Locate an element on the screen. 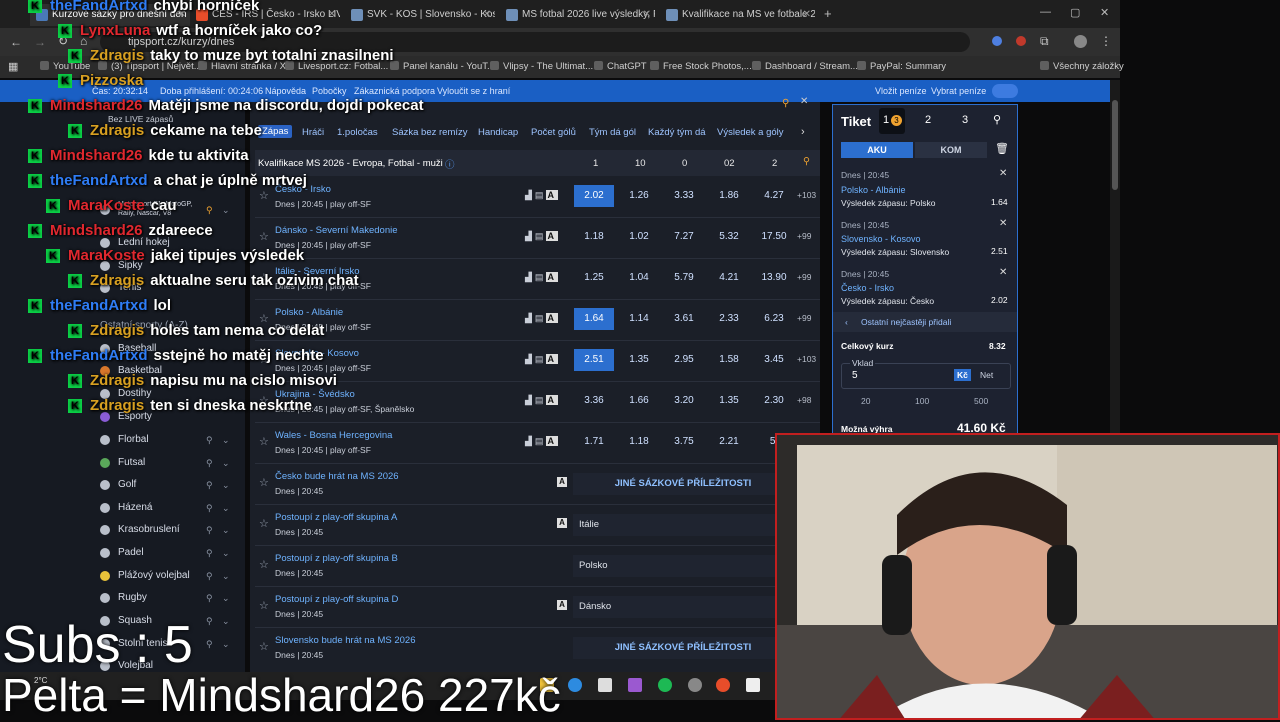  sidebar-item-floorball: Florbal ⚲ ⌄ is located at coordinates (170, 440).